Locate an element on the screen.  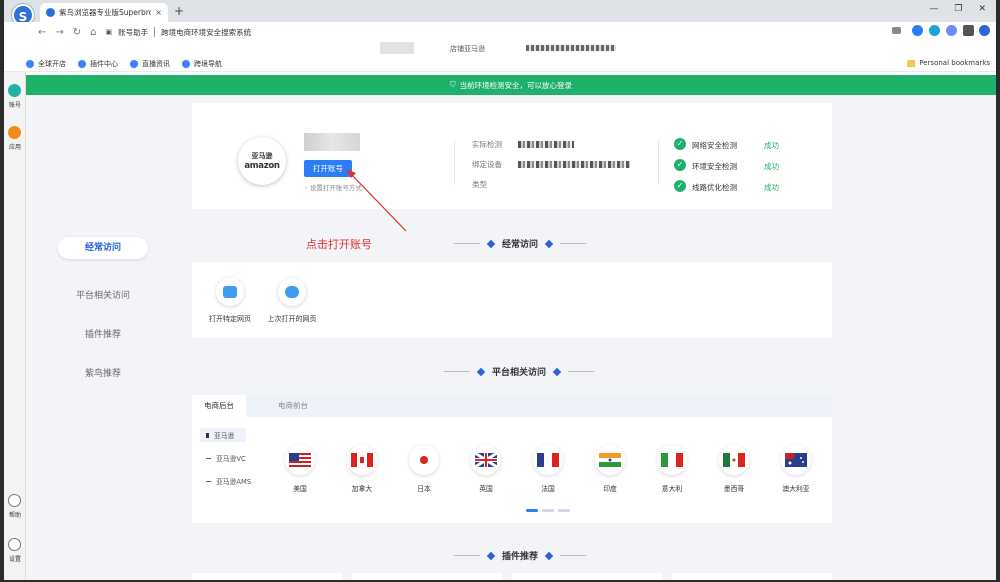
extension-1-icon is located at coordinates (917, 30).